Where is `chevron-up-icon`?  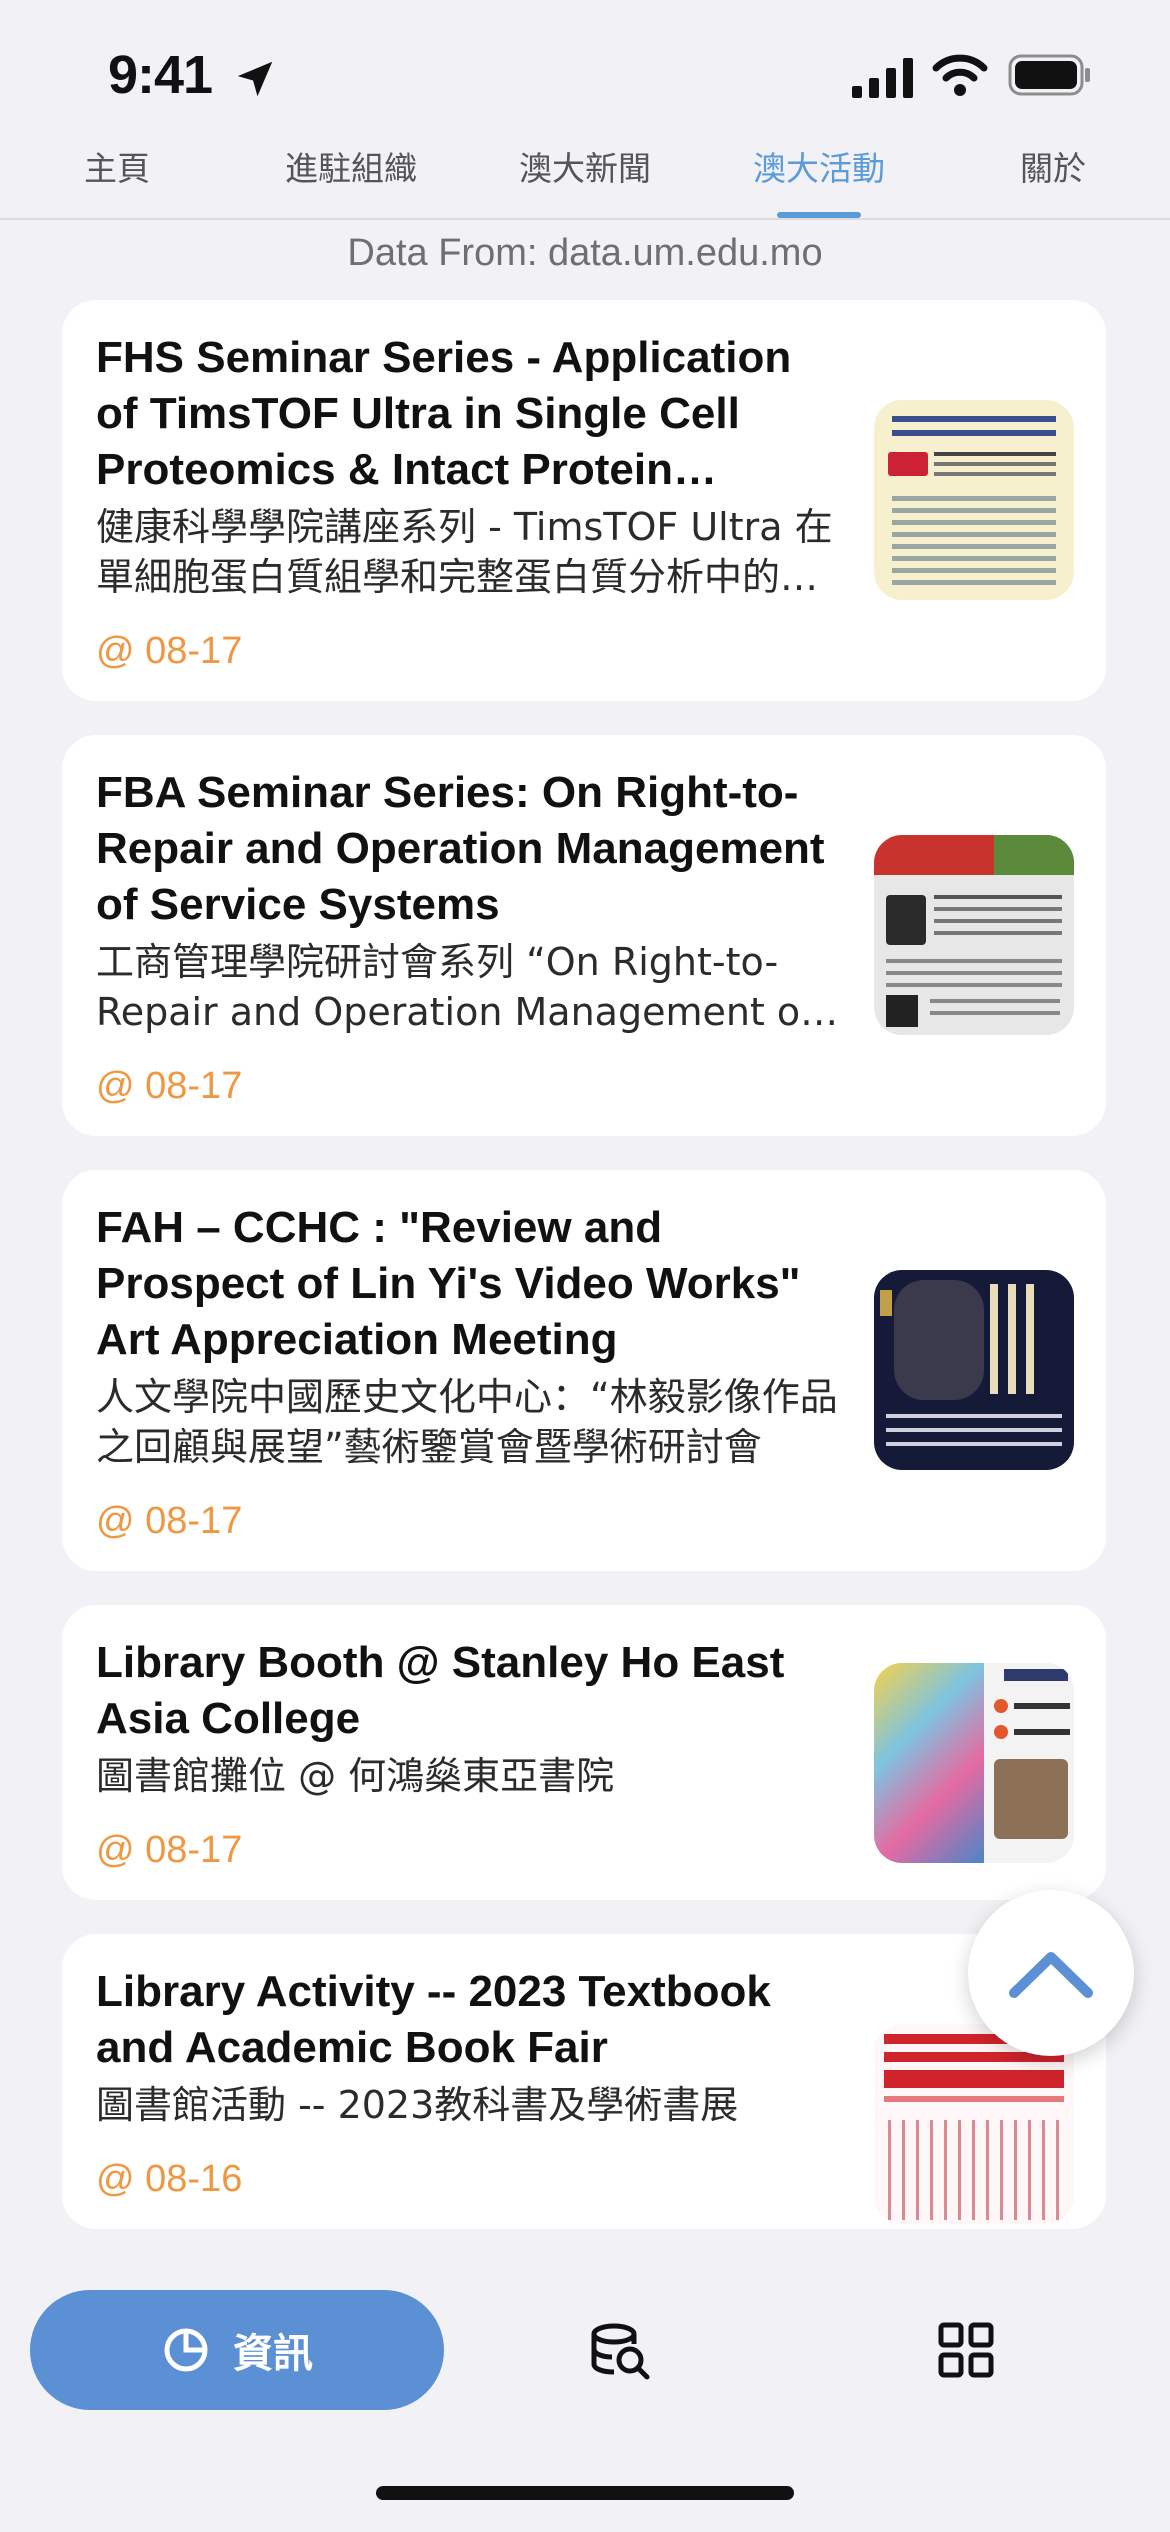 chevron-up-icon is located at coordinates (1051, 1975).